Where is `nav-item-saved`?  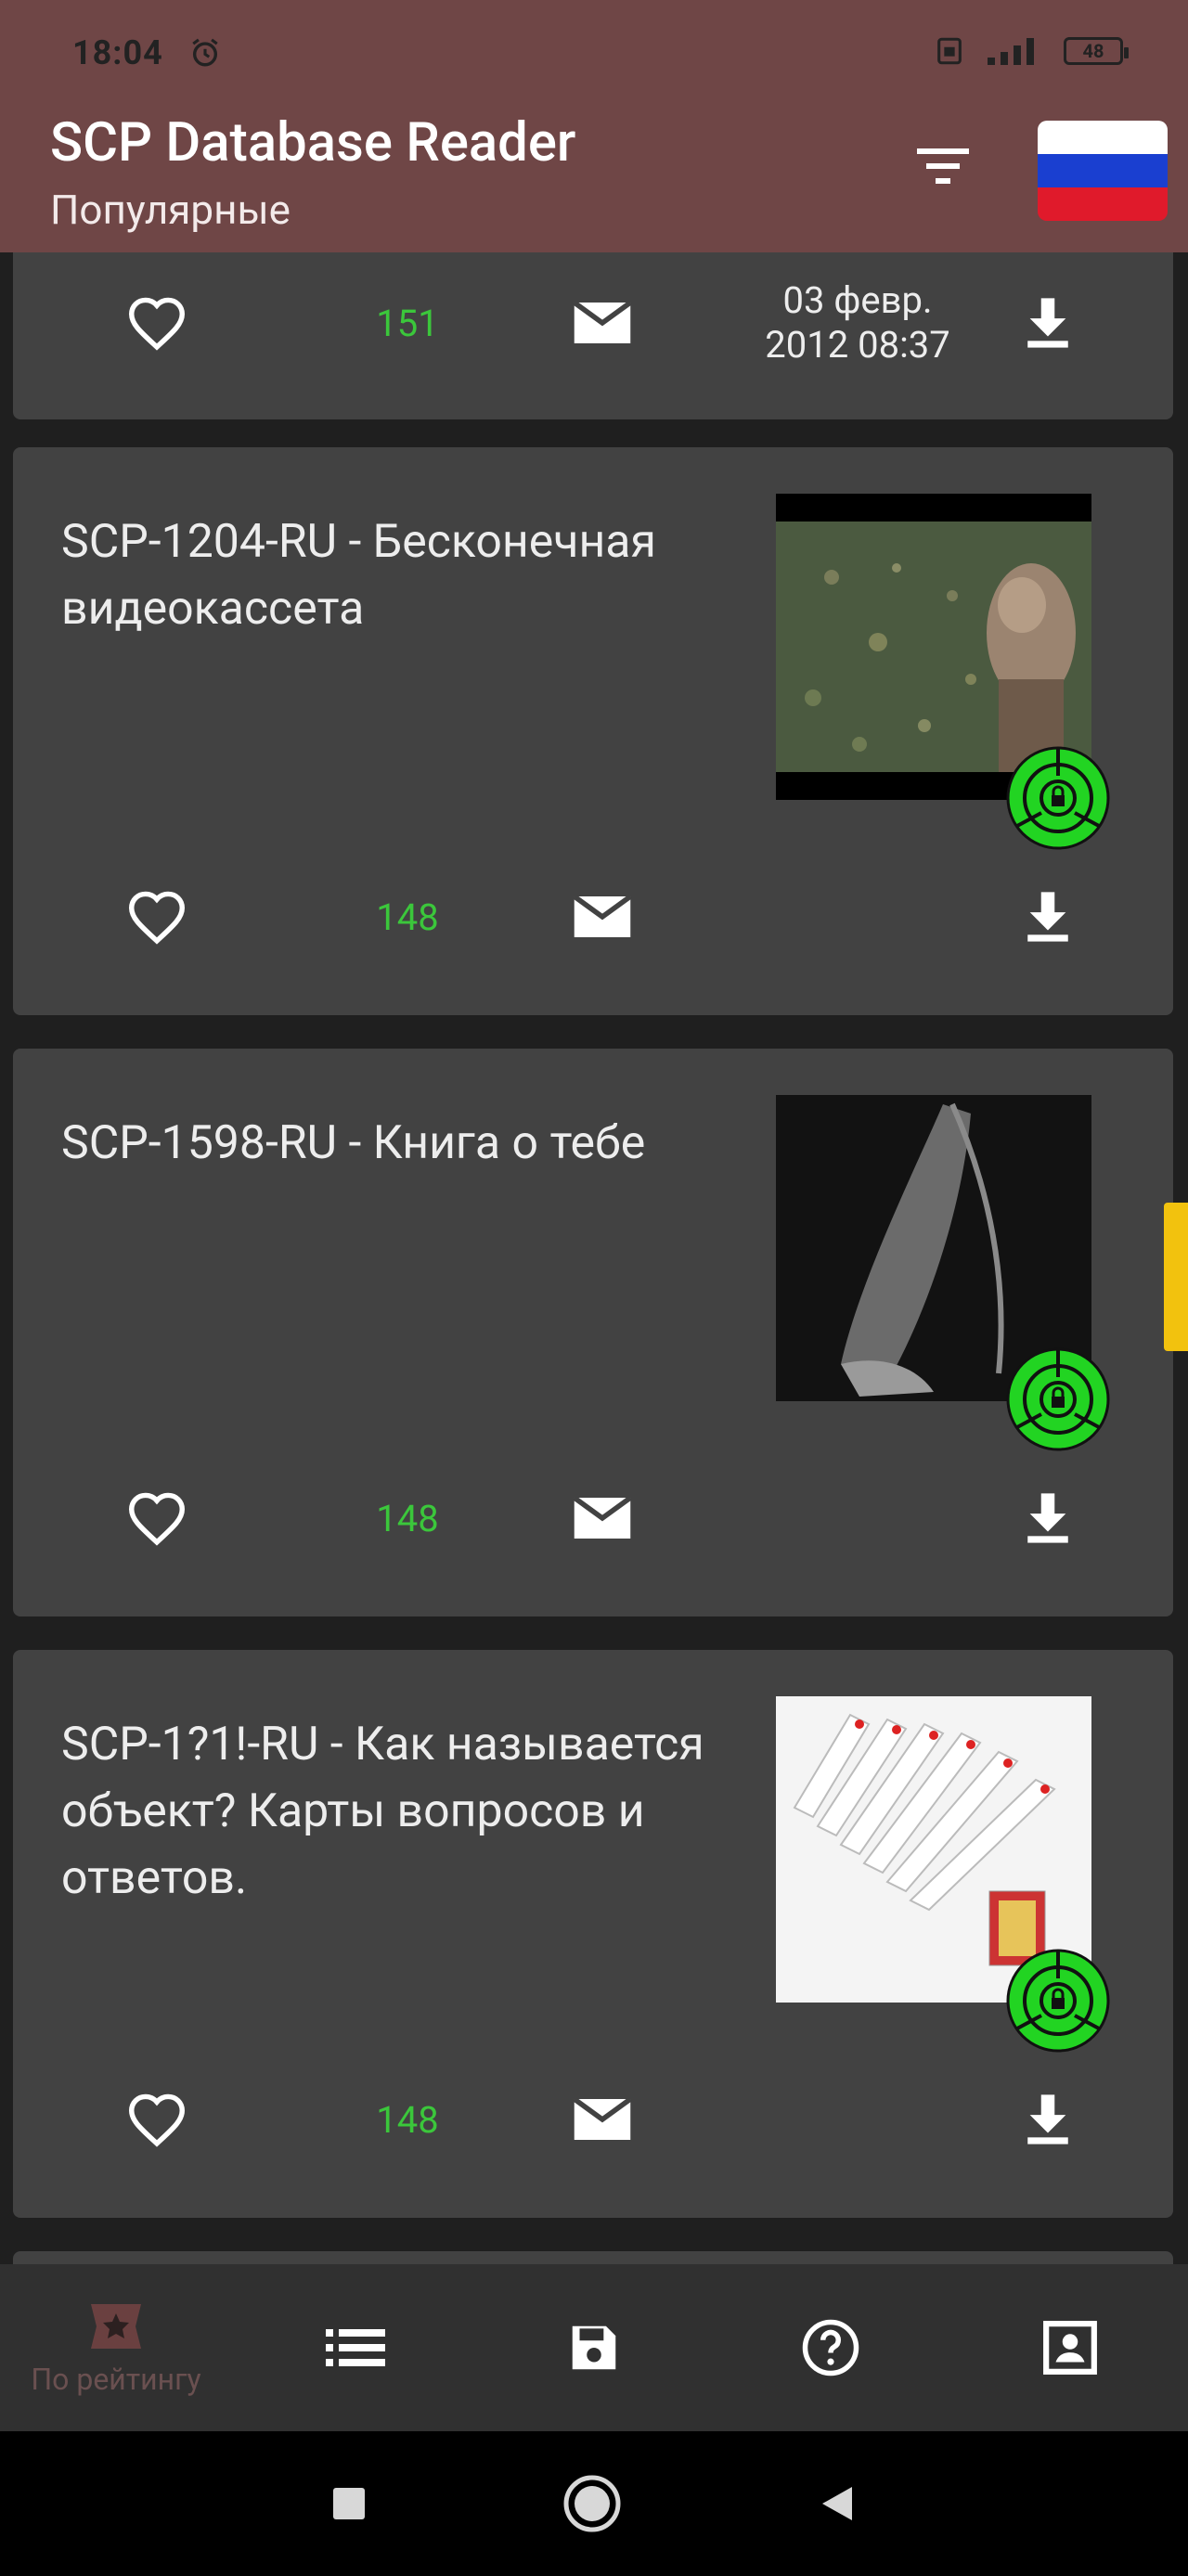 nav-item-saved is located at coordinates (594, 2347).